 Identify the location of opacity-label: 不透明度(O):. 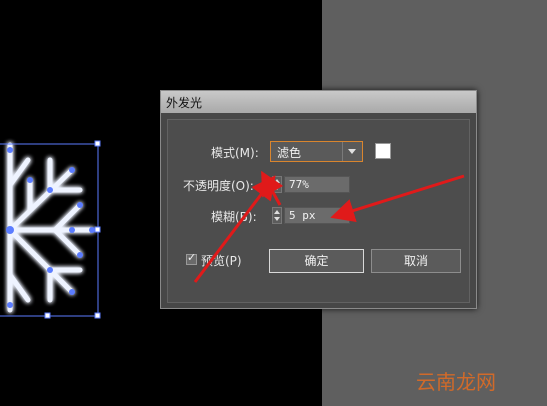
(218, 186).